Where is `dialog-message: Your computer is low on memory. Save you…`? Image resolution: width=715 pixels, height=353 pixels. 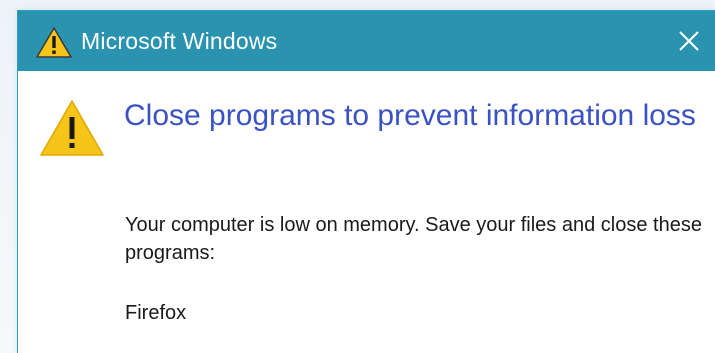 dialog-message: Your computer is low on memory. Save you… is located at coordinates (413, 239).